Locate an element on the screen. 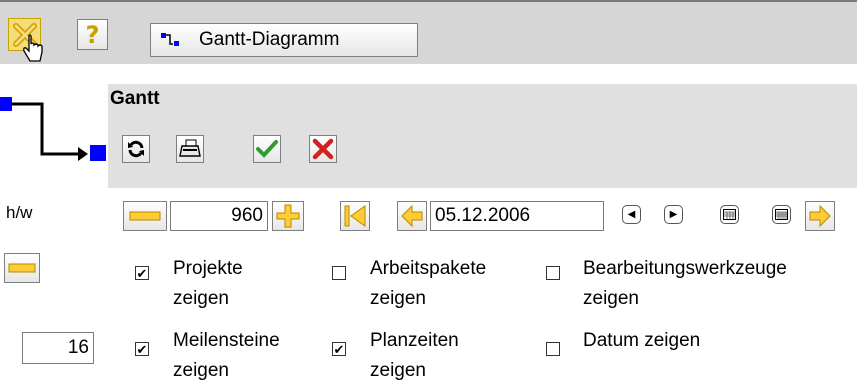  option-bearbeitungswerkzeuge-line1: Bearbeitungswerkzeuge is located at coordinates (685, 268).